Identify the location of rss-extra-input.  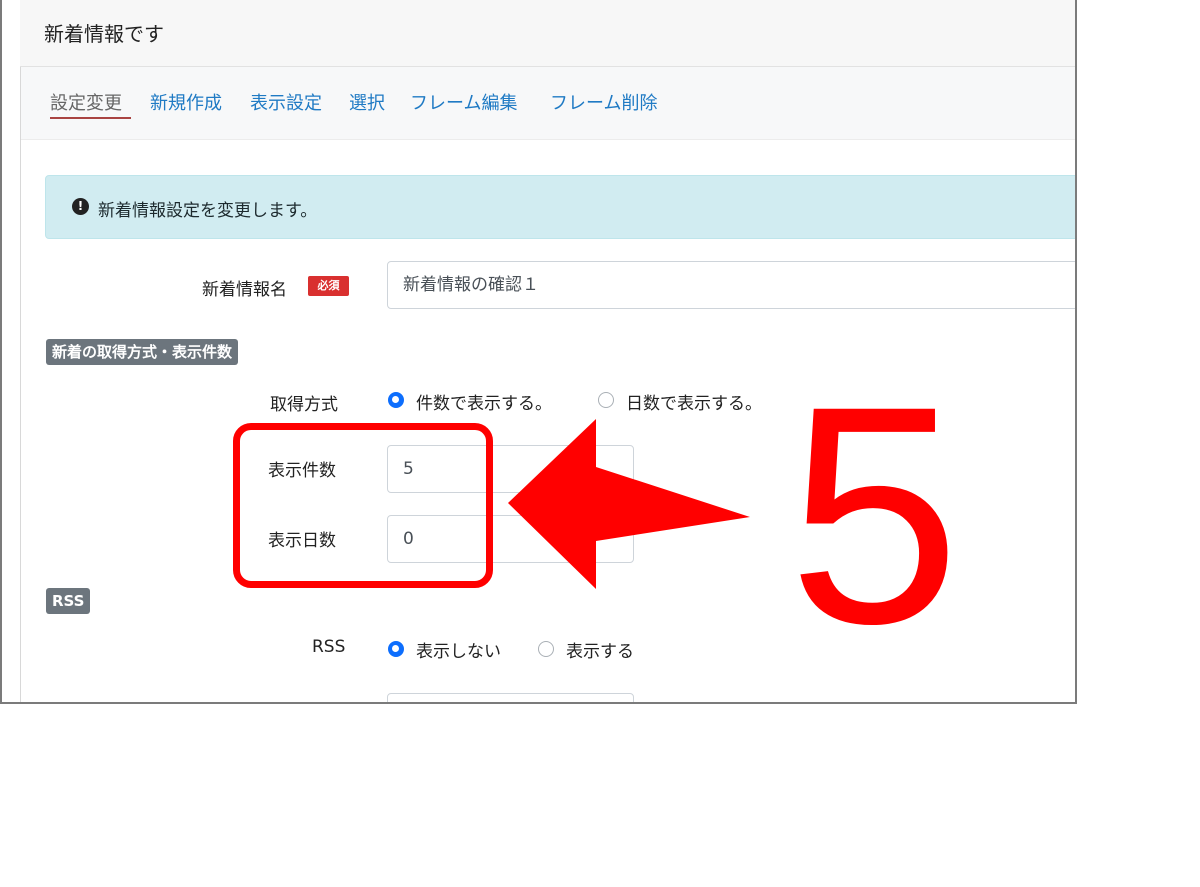
(510, 697).